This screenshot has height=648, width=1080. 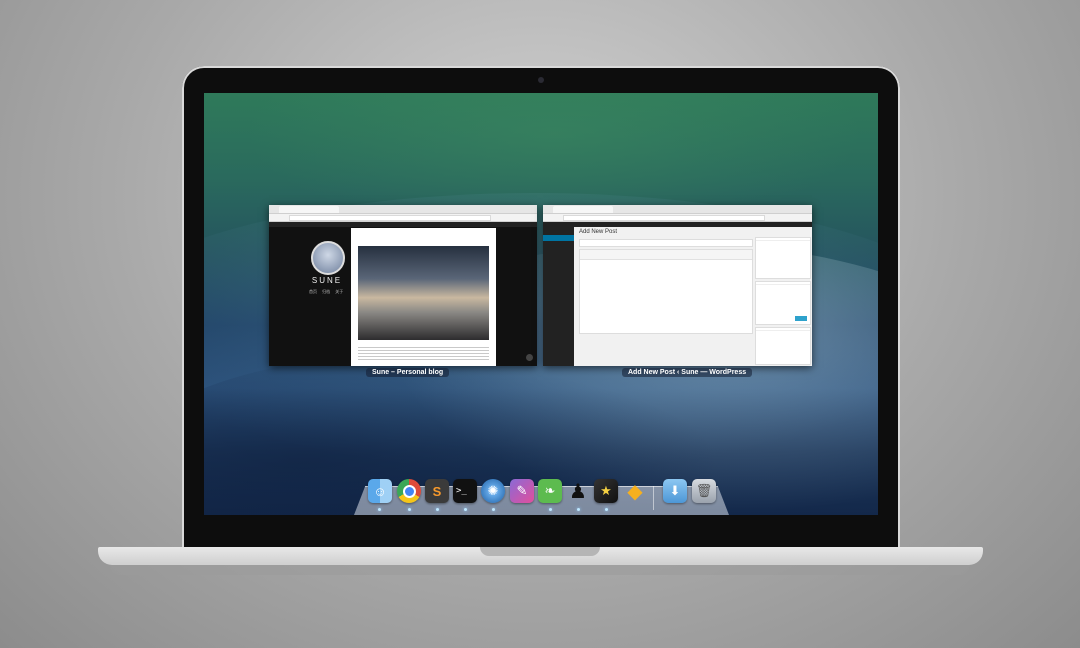 What do you see at coordinates (550, 491) in the screenshot?
I see `evernote-icon: ❧` at bounding box center [550, 491].